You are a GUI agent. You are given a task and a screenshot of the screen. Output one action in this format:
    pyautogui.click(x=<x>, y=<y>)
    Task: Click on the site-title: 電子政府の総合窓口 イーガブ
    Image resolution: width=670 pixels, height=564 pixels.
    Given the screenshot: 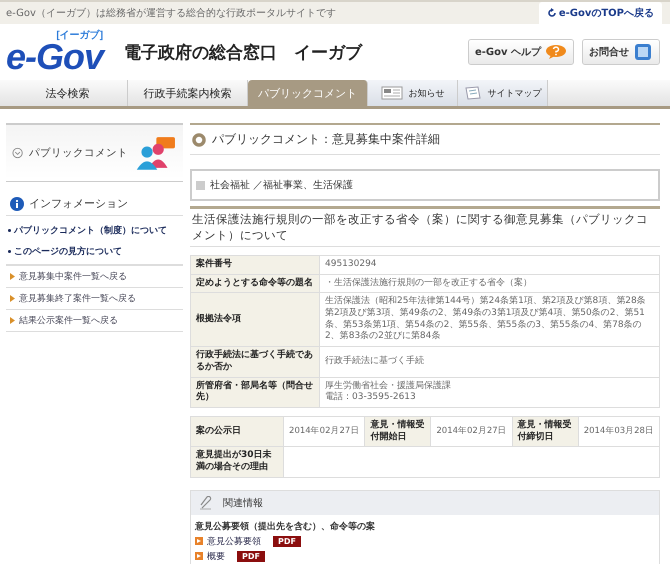 What is the action you would take?
    pyautogui.click(x=244, y=53)
    